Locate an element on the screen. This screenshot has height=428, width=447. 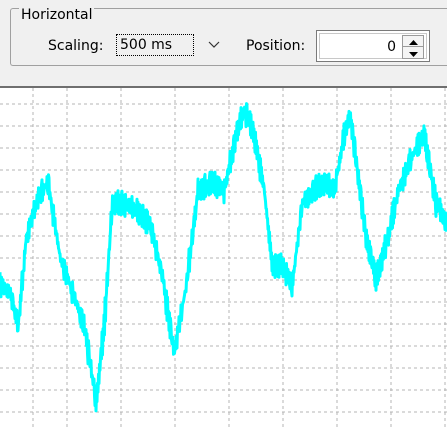
position-spinbox: 0 is located at coordinates (373, 46).